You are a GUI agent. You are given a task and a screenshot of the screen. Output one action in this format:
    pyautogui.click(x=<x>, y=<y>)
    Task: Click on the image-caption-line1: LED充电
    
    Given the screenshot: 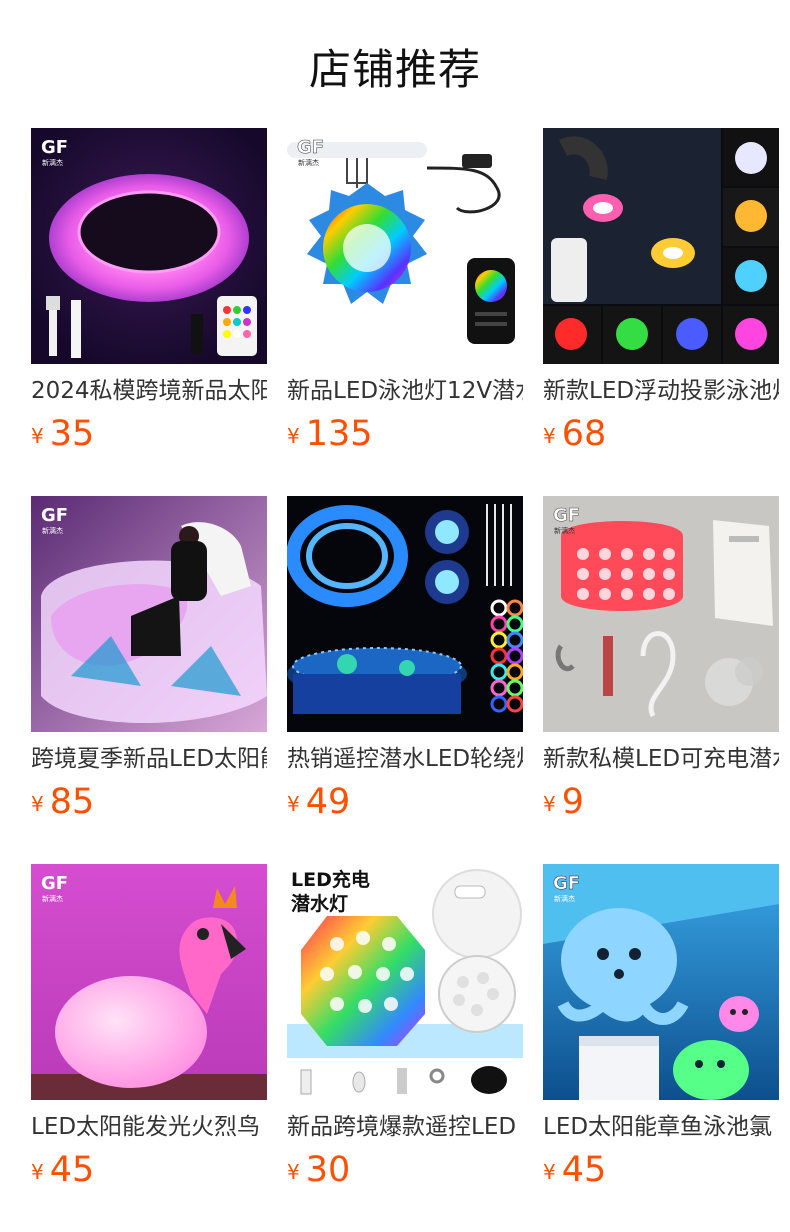 What is the action you would take?
    pyautogui.click(x=330, y=879)
    